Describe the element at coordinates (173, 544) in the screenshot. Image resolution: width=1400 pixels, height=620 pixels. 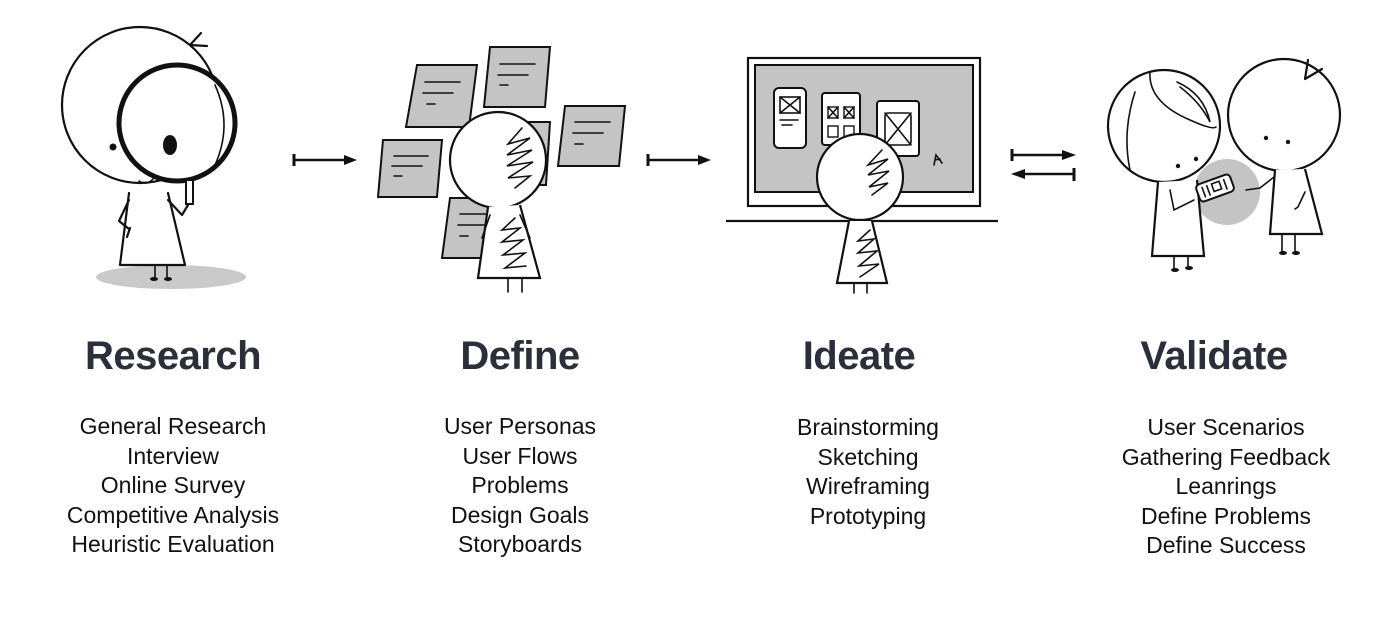
I see `stage-item: Heuristic Evaluation` at that location.